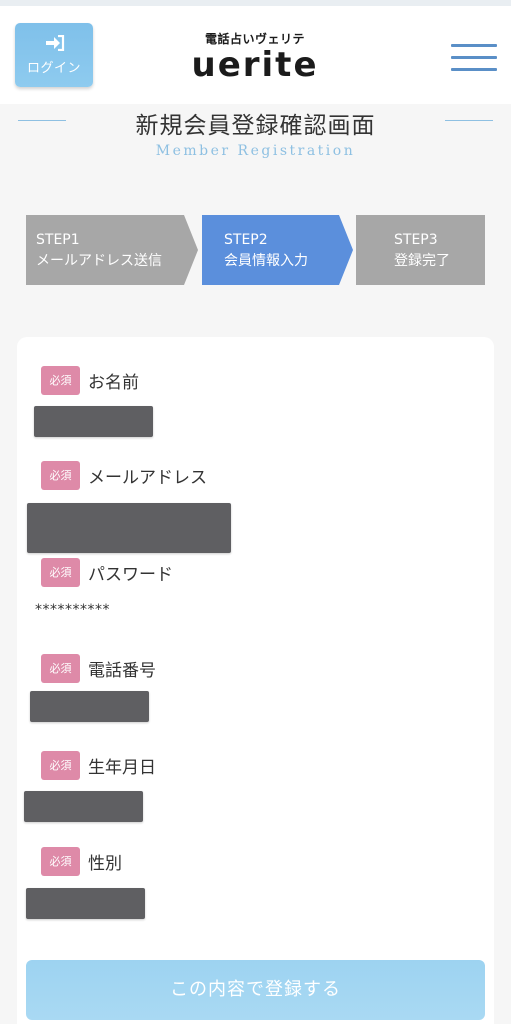 This screenshot has width=511, height=1024. I want to click on field-label: メールアドレス, so click(147, 478).